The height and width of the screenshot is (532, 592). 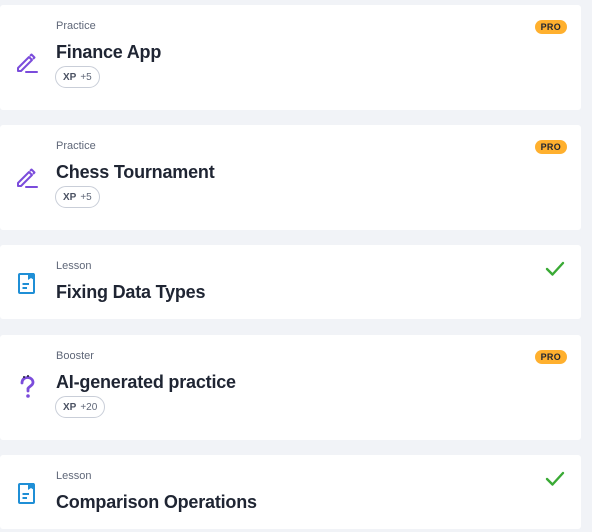 What do you see at coordinates (89, 407) in the screenshot?
I see `xp-value: +20` at bounding box center [89, 407].